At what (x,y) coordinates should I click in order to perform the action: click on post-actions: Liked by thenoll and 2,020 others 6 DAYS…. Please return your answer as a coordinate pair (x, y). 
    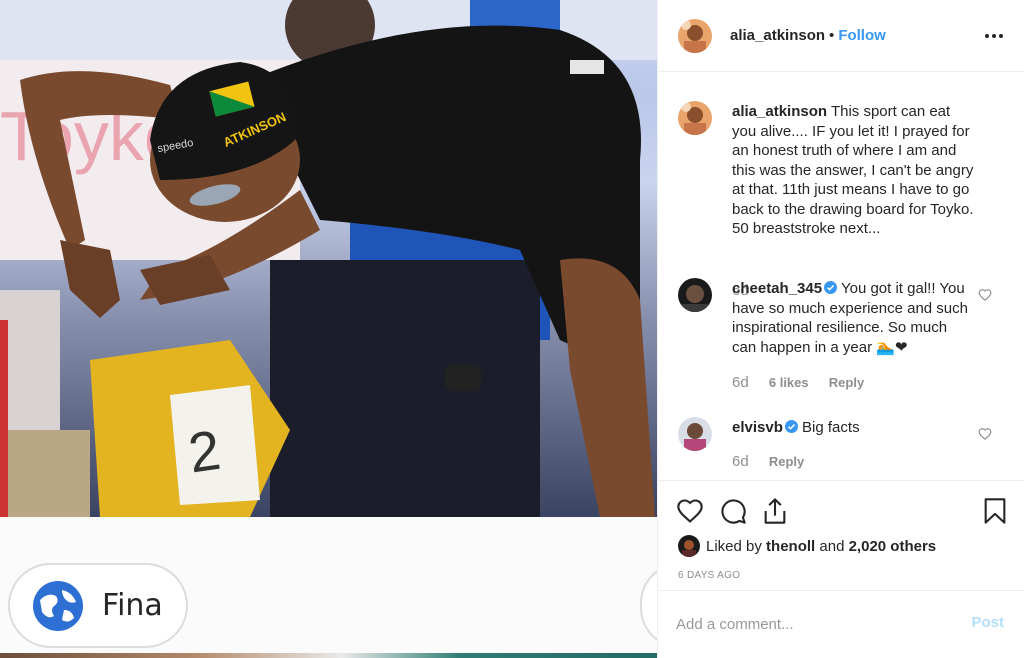
    Looking at the image, I should click on (841, 535).